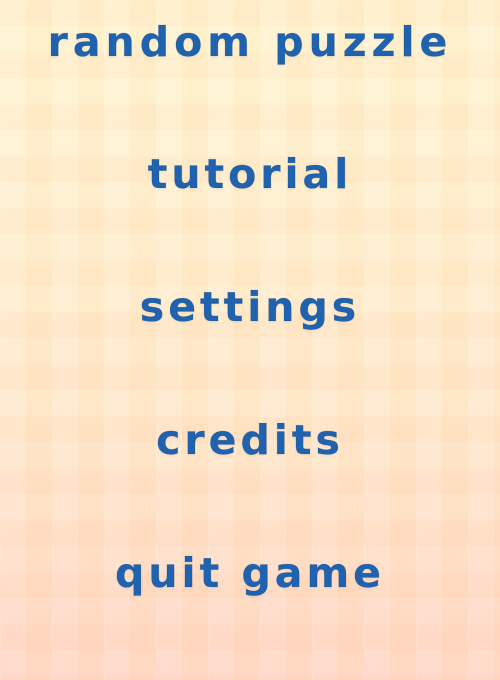  What do you see at coordinates (249, 307) in the screenshot?
I see `settings-button: settings` at bounding box center [249, 307].